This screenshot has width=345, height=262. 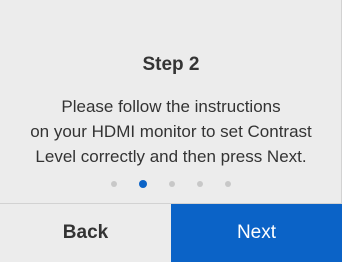 I want to click on back-button: Back, so click(x=85, y=233).